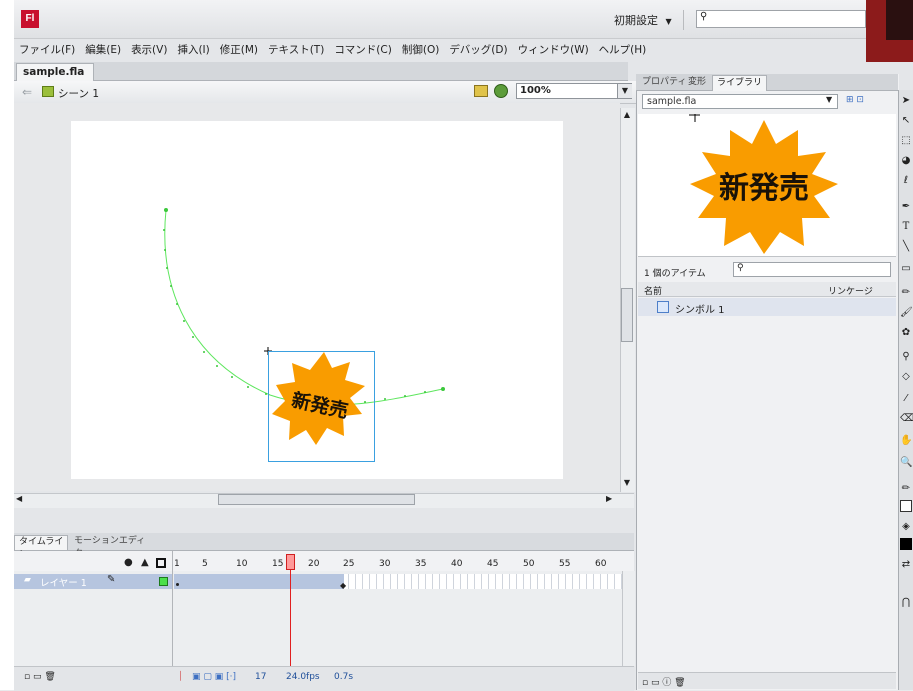 Image resolution: width=913 pixels, height=691 pixels. I want to click on tab-transform: 変形, so click(697, 82).